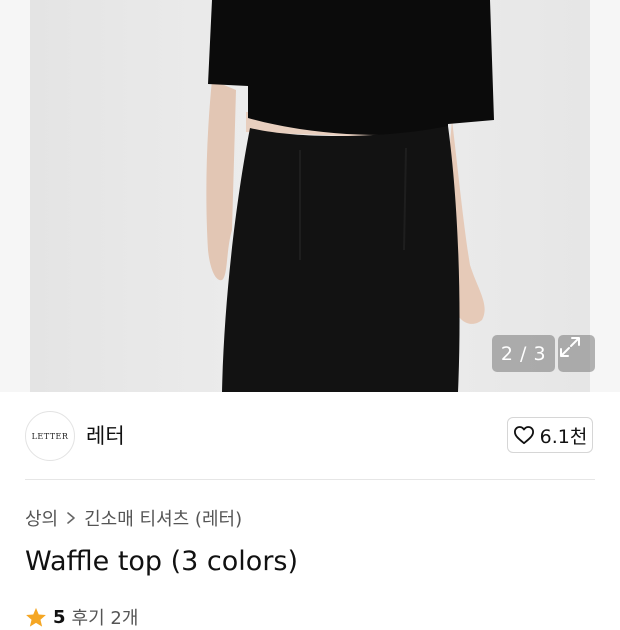 Image resolution: width=620 pixels, height=630 pixels. I want to click on brand-logo: LETTER, so click(50, 436).